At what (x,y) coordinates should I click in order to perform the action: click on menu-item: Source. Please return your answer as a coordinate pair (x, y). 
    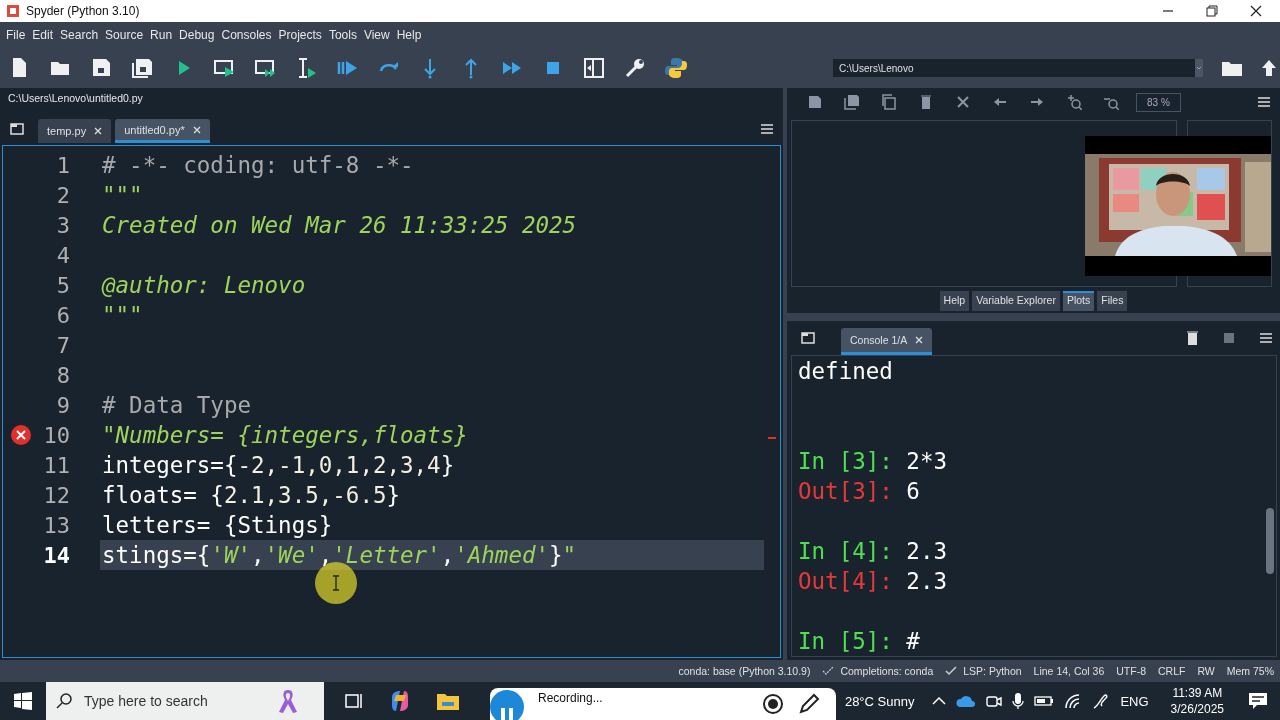
    Looking at the image, I should click on (124, 35).